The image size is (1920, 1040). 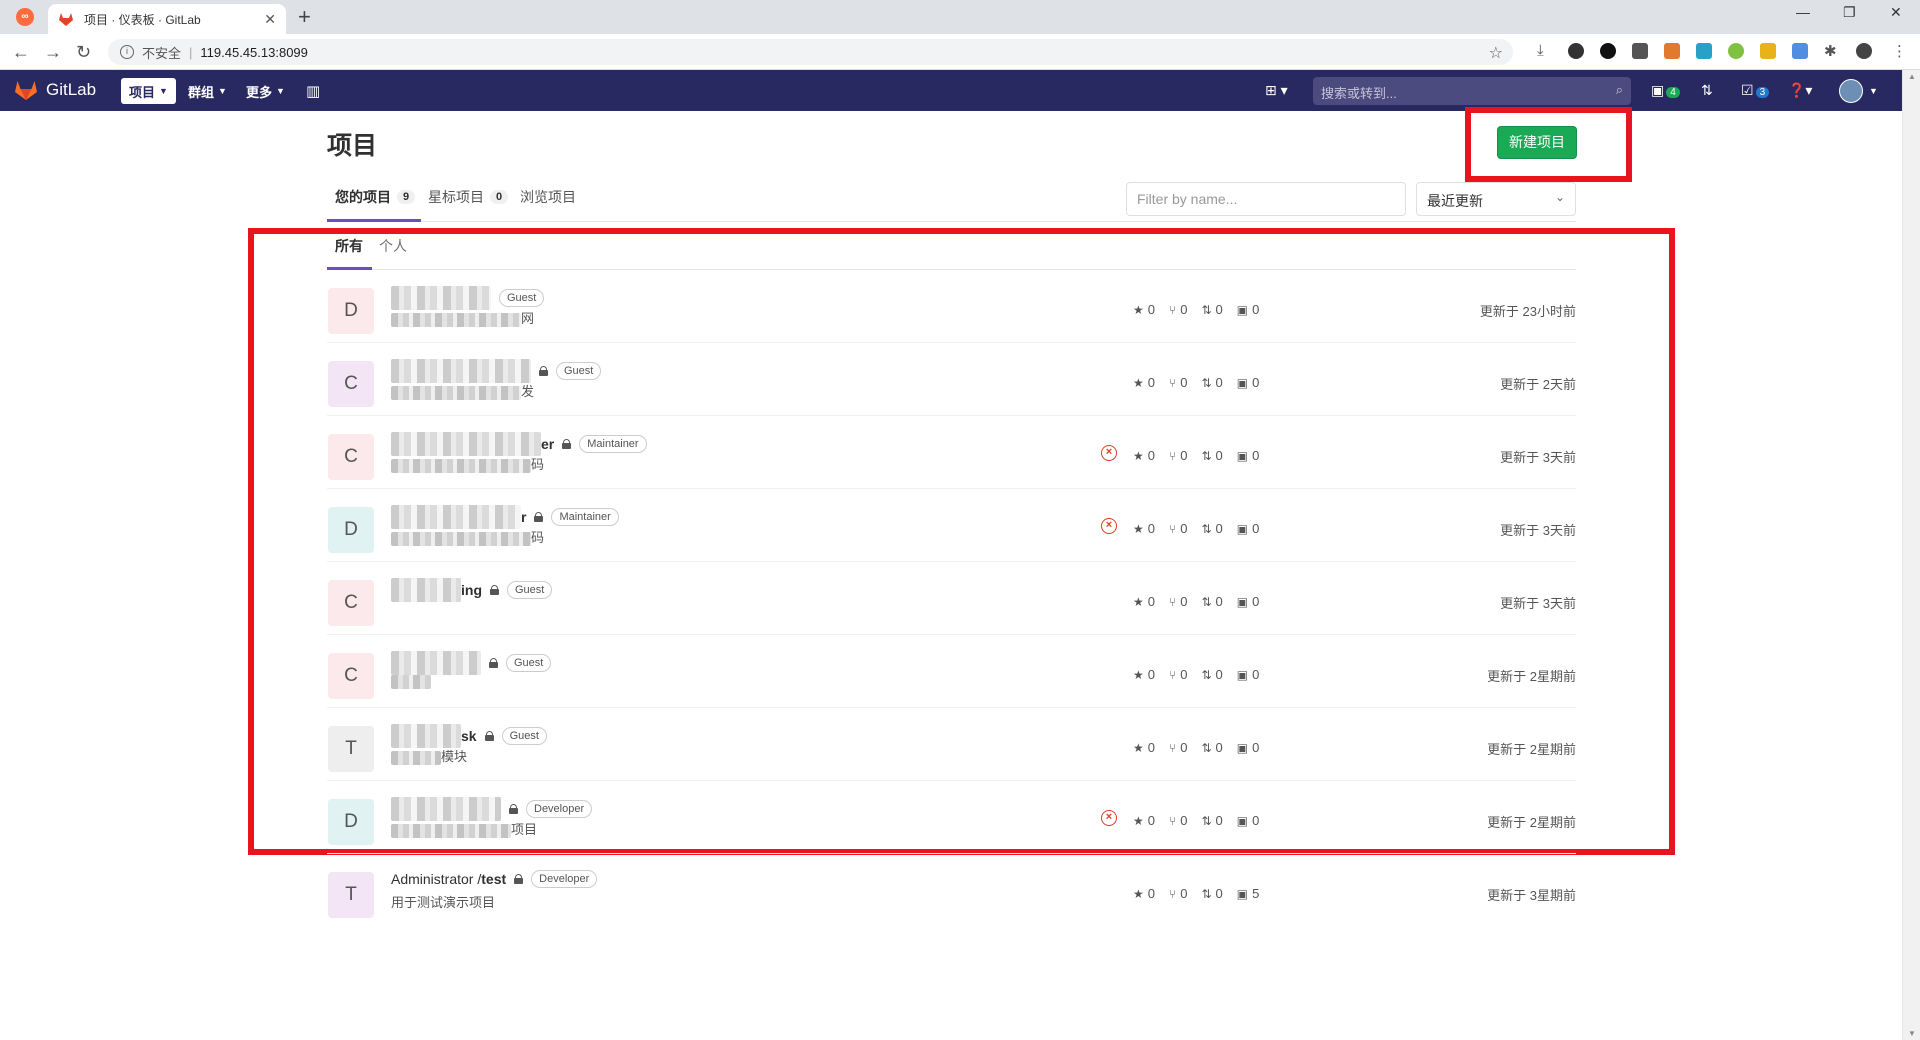 I want to click on new-dropdown-icon: ⊞ ▾, so click(x=1276, y=90).